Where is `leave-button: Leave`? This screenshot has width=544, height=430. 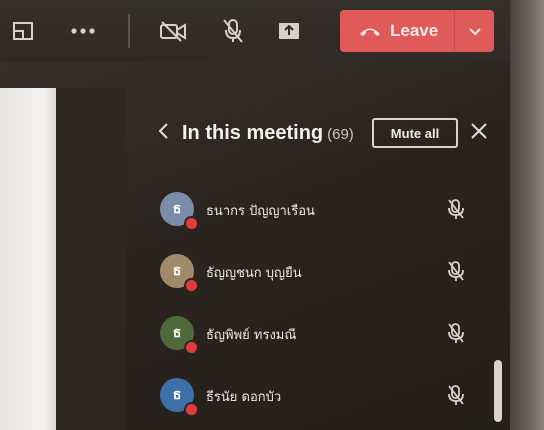 leave-button: Leave is located at coordinates (417, 31).